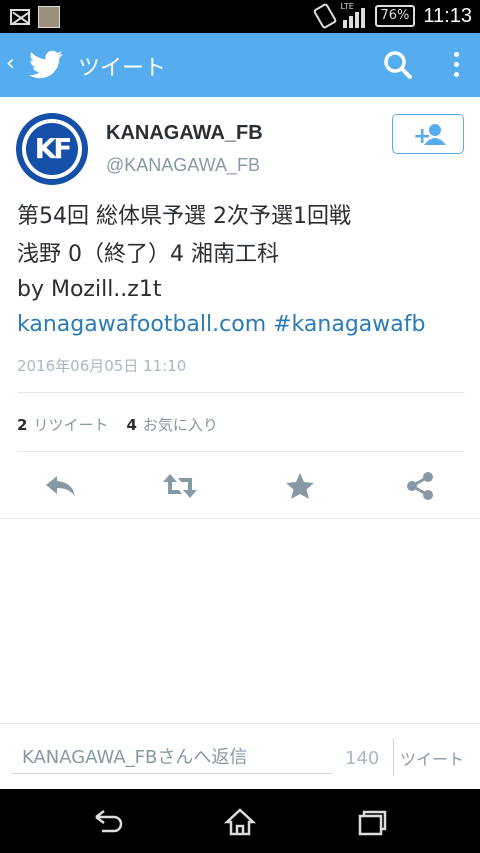 This screenshot has height=853, width=480. I want to click on tweet-hashtag-link: #kanagawafb, so click(349, 324).